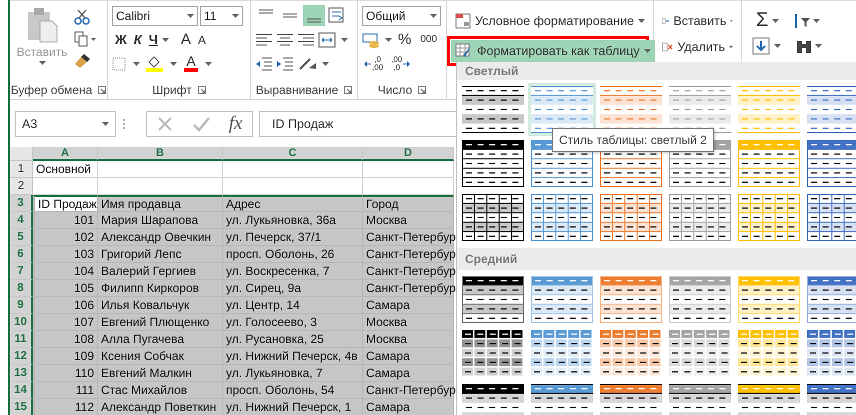  What do you see at coordinates (761, 45) in the screenshot?
I see `fill-down-icon` at bounding box center [761, 45].